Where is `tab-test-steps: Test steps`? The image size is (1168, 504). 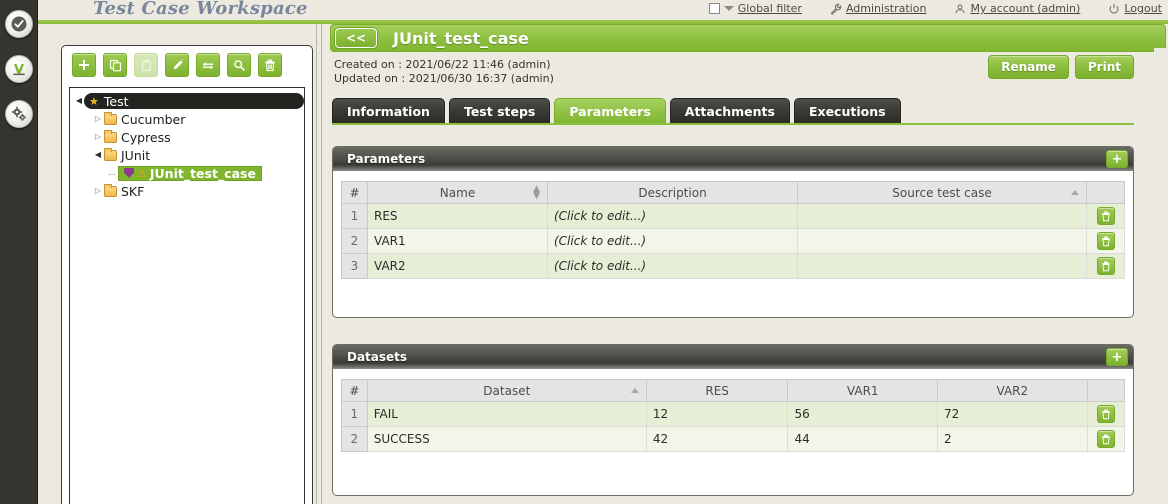 tab-test-steps: Test steps is located at coordinates (499, 111).